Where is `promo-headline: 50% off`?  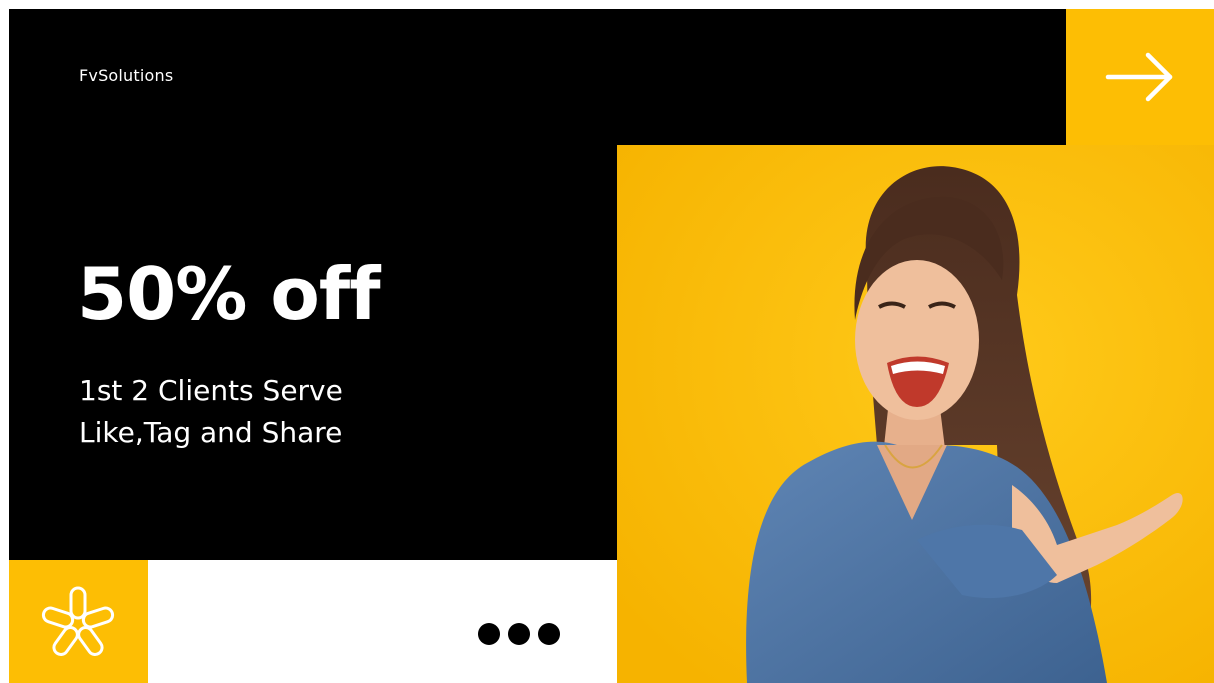
promo-headline: 50% off is located at coordinates (229, 294).